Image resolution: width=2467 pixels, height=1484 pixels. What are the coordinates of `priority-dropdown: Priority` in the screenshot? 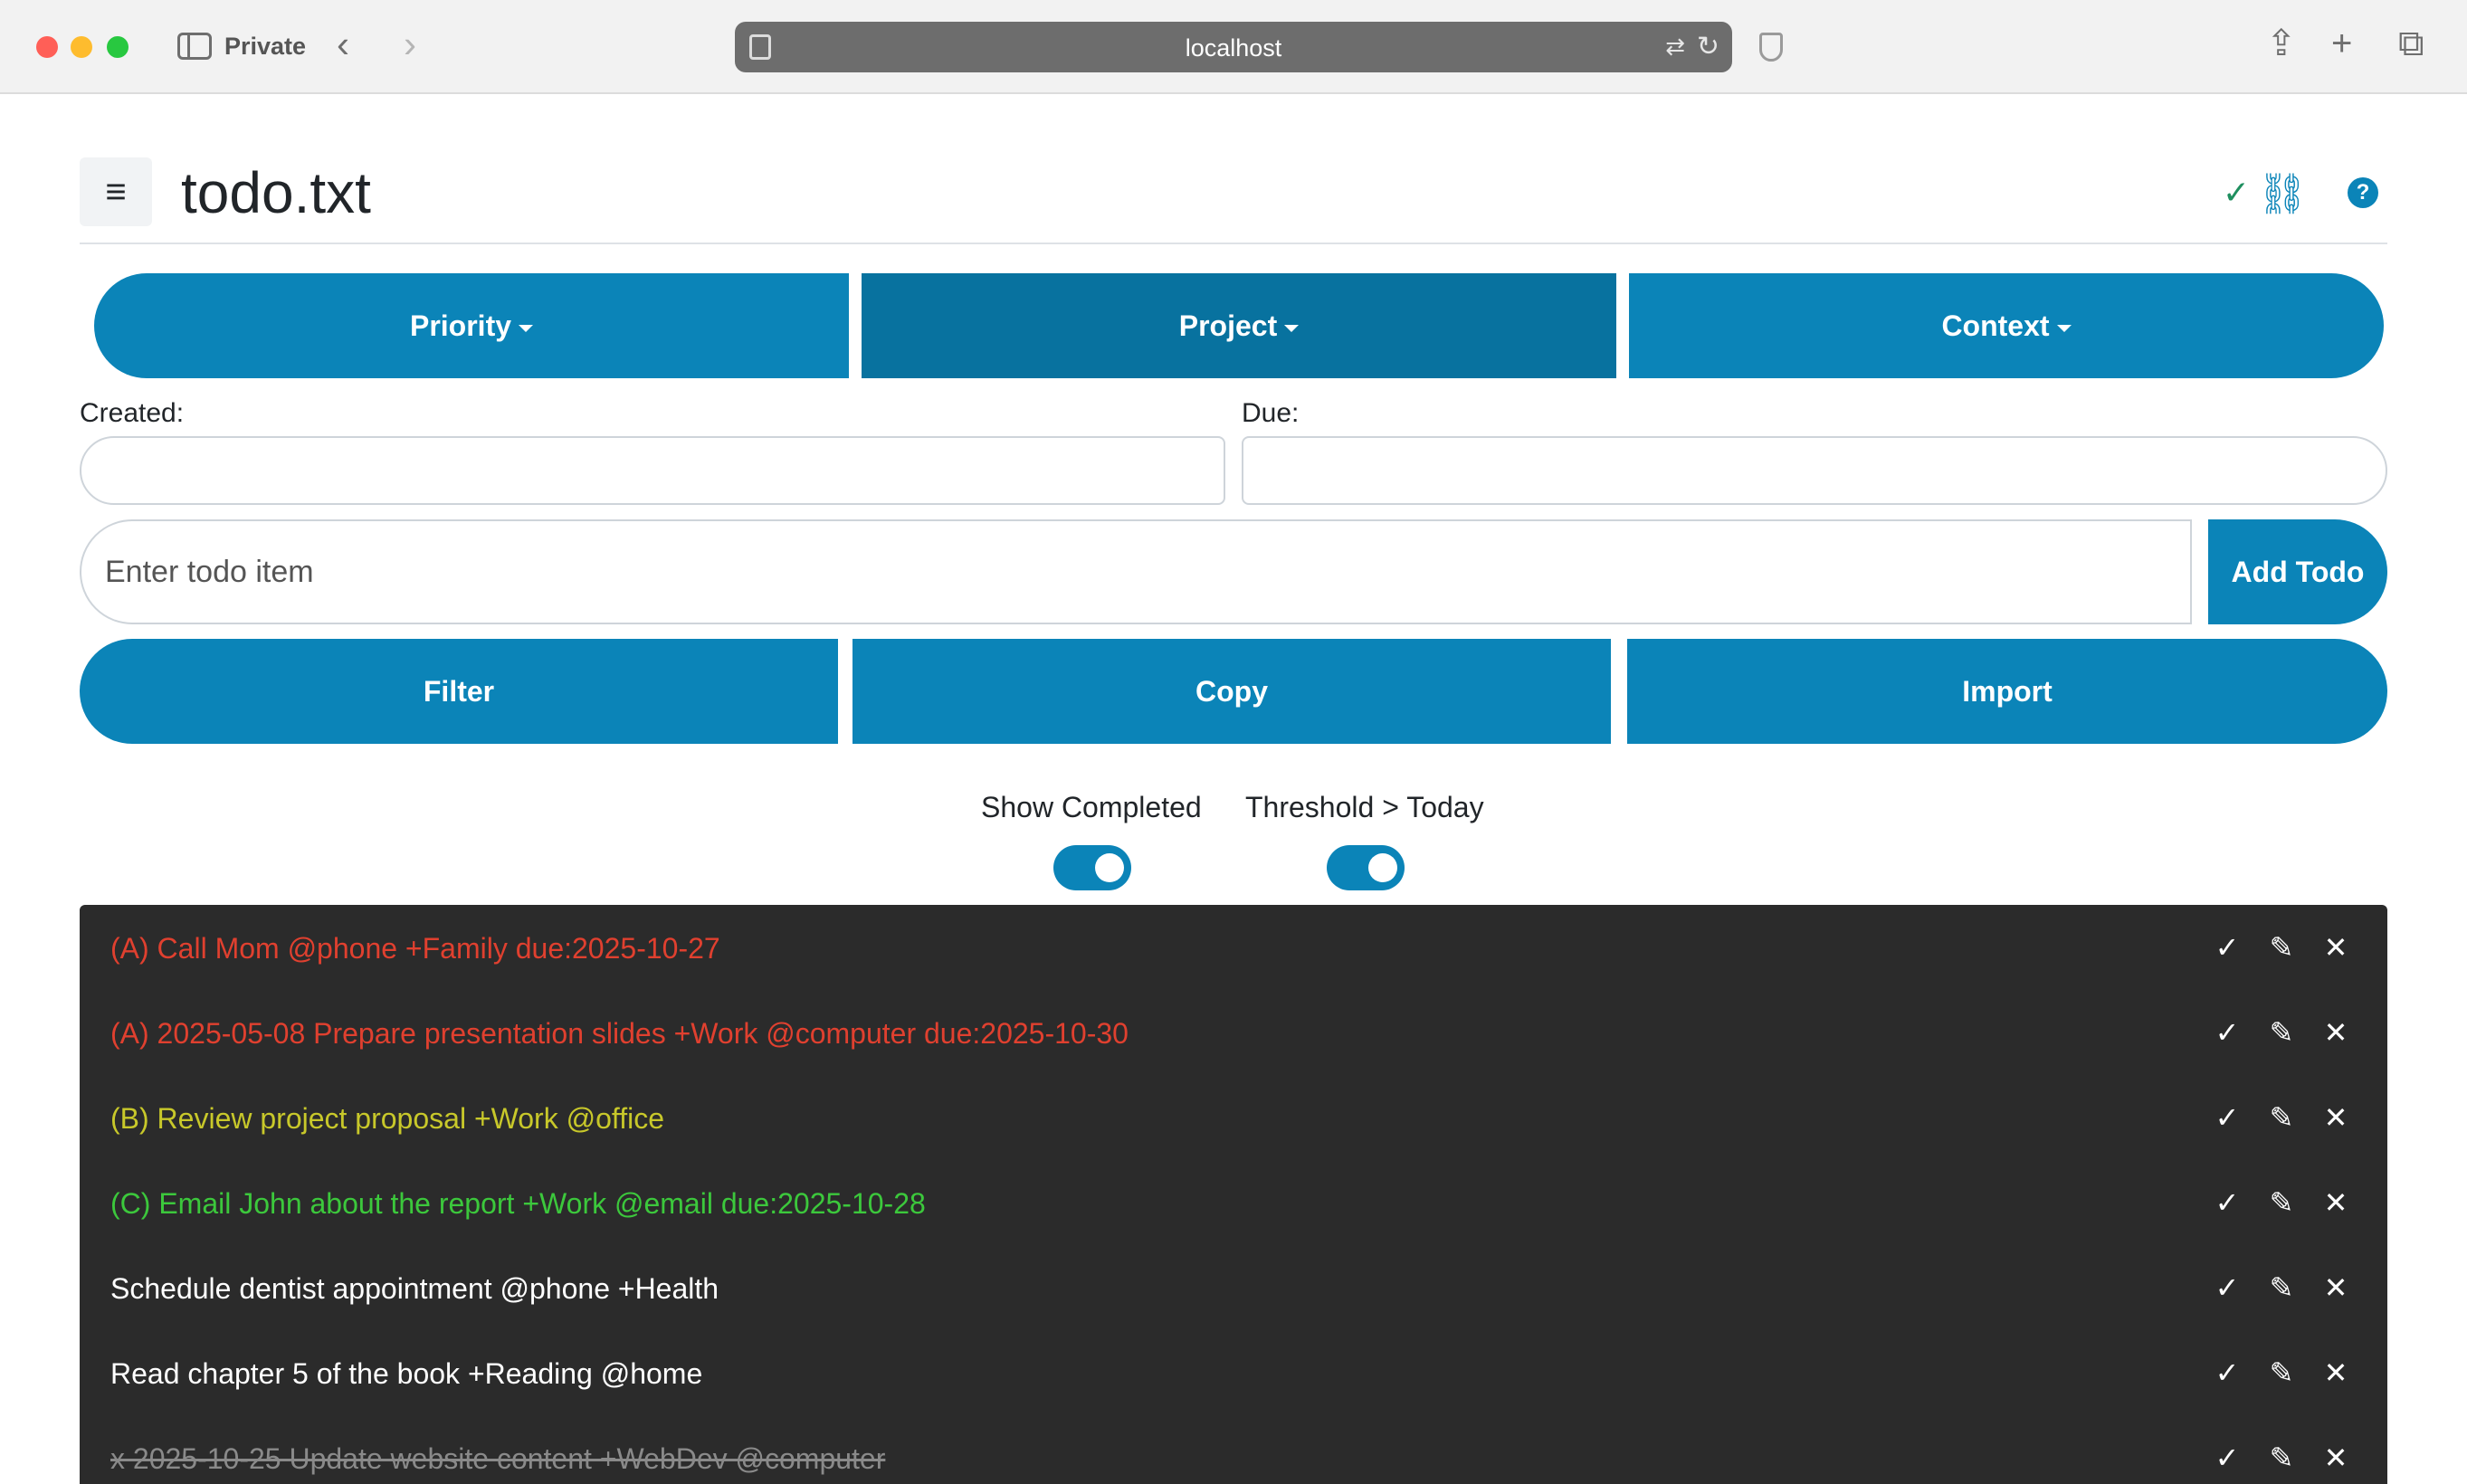 It's located at (471, 325).